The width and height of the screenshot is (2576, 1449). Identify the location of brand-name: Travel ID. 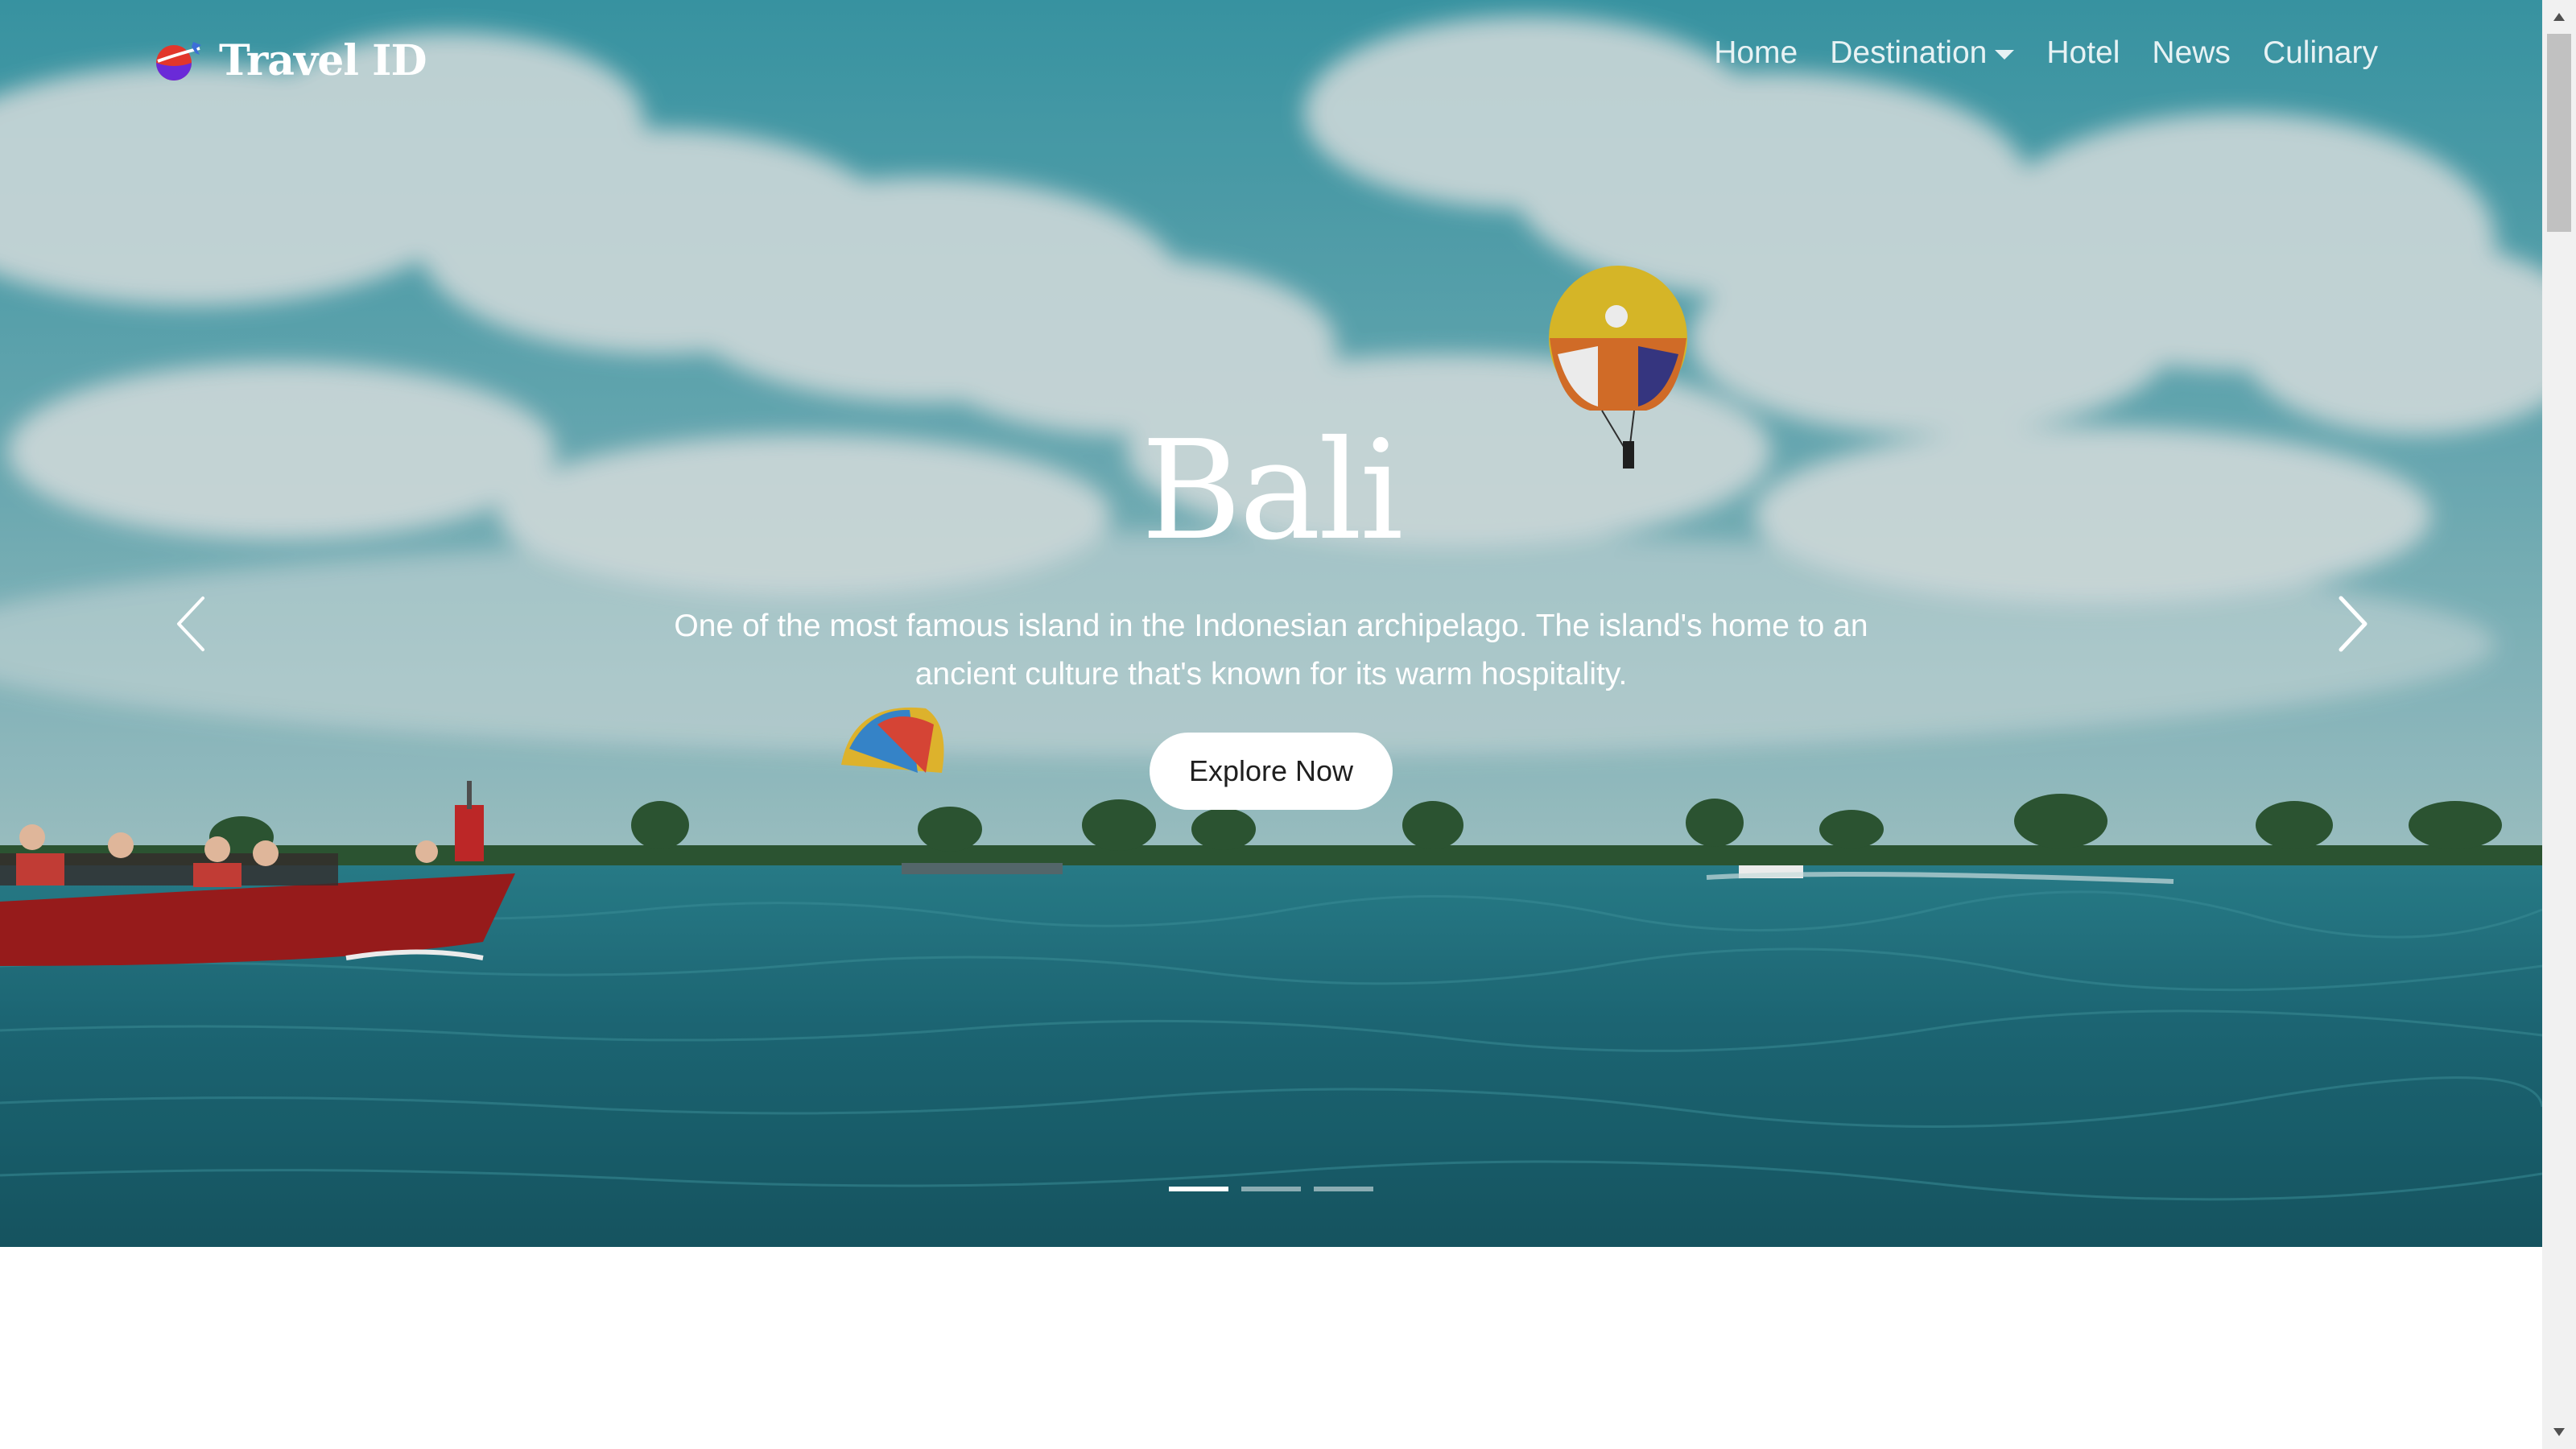
(323, 60).